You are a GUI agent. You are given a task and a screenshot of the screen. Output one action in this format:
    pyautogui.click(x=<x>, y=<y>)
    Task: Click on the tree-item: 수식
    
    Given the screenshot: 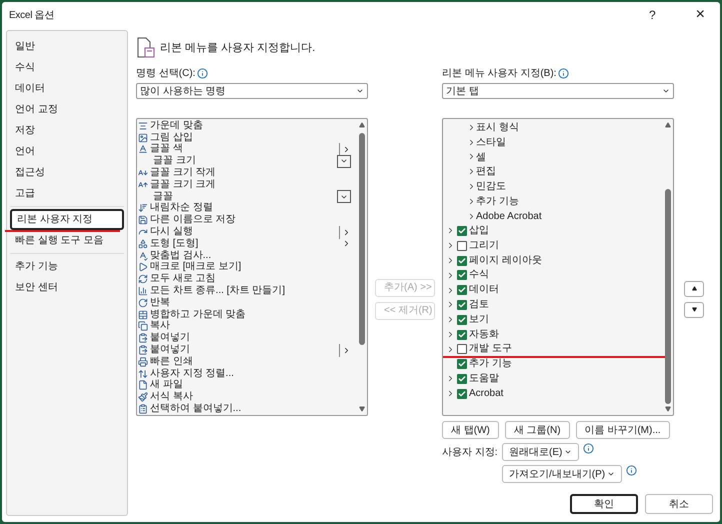 What is the action you would take?
    pyautogui.click(x=479, y=275)
    